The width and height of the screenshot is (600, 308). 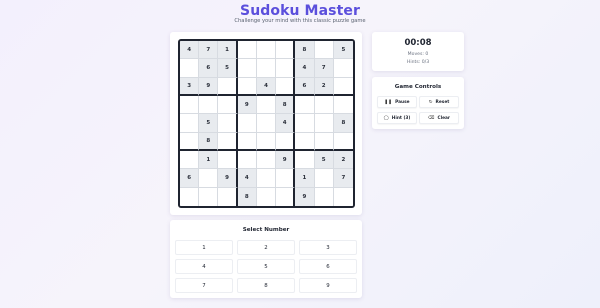 What do you see at coordinates (247, 141) in the screenshot?
I see `sudoku-cell-r6-c4` at bounding box center [247, 141].